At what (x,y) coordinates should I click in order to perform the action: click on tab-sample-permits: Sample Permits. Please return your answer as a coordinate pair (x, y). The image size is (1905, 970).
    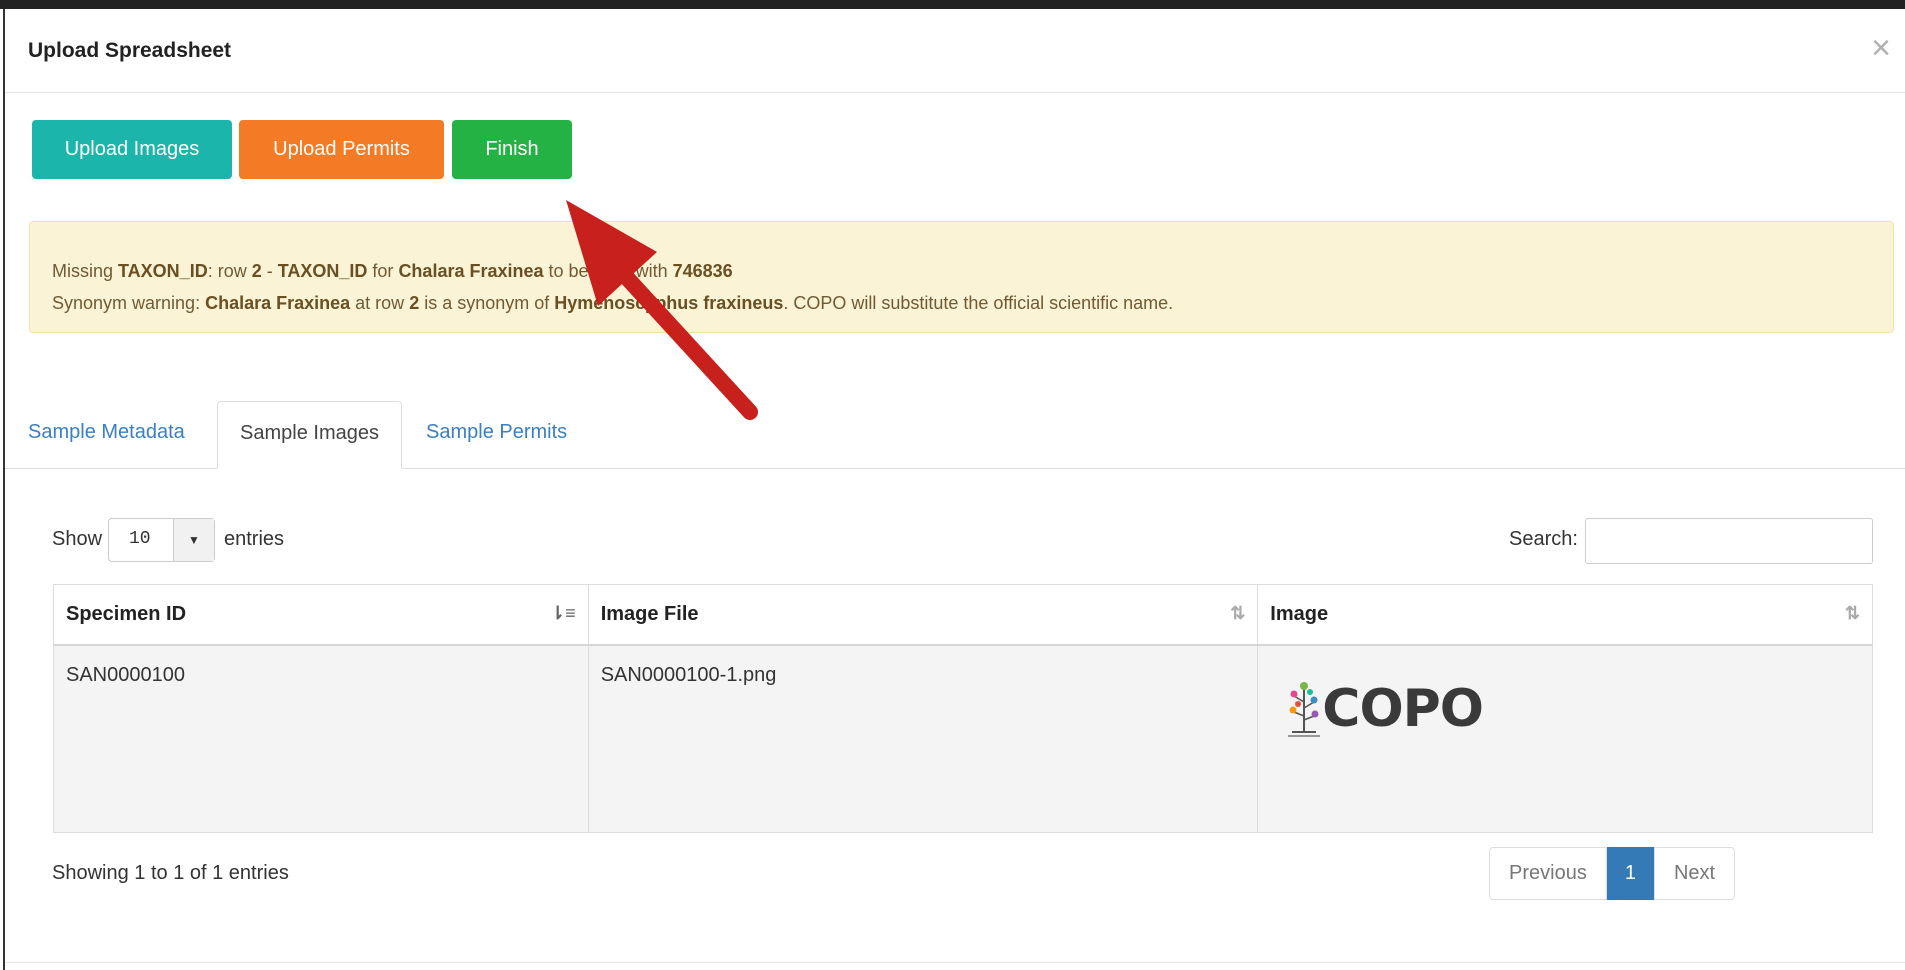
    Looking at the image, I should click on (496, 434).